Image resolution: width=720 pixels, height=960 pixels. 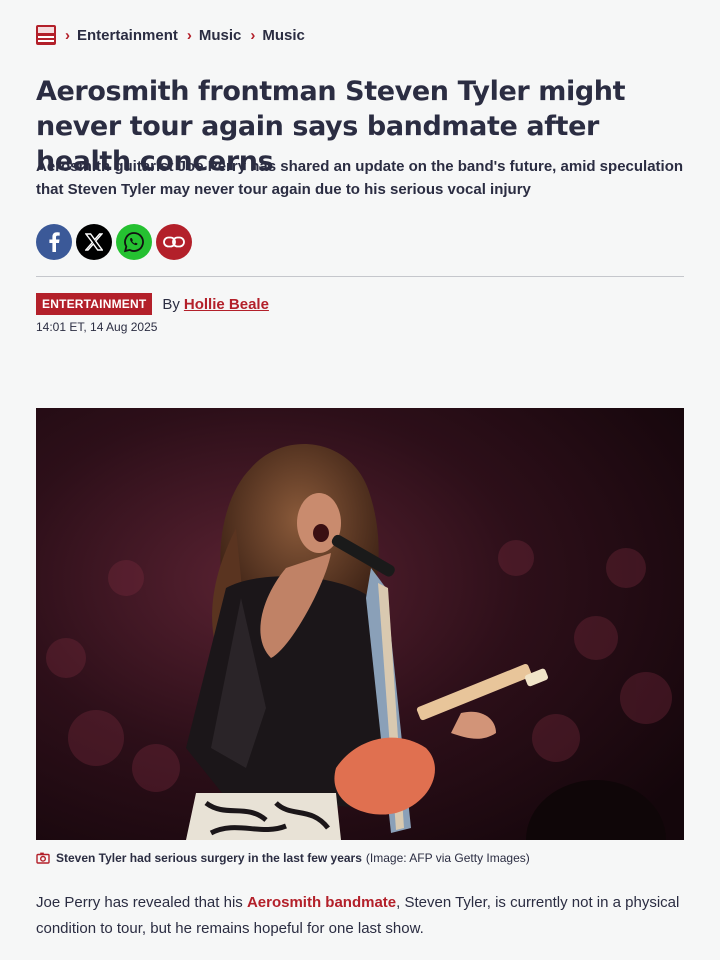 I want to click on byline-row: ENTERTAINMENT By Hollie Beale, so click(x=152, y=304).